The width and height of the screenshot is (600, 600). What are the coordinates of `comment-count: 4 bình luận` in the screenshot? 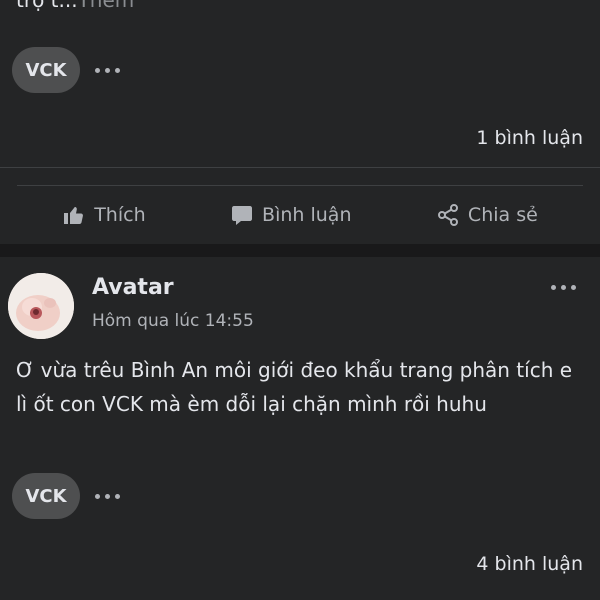 It's located at (529, 564).